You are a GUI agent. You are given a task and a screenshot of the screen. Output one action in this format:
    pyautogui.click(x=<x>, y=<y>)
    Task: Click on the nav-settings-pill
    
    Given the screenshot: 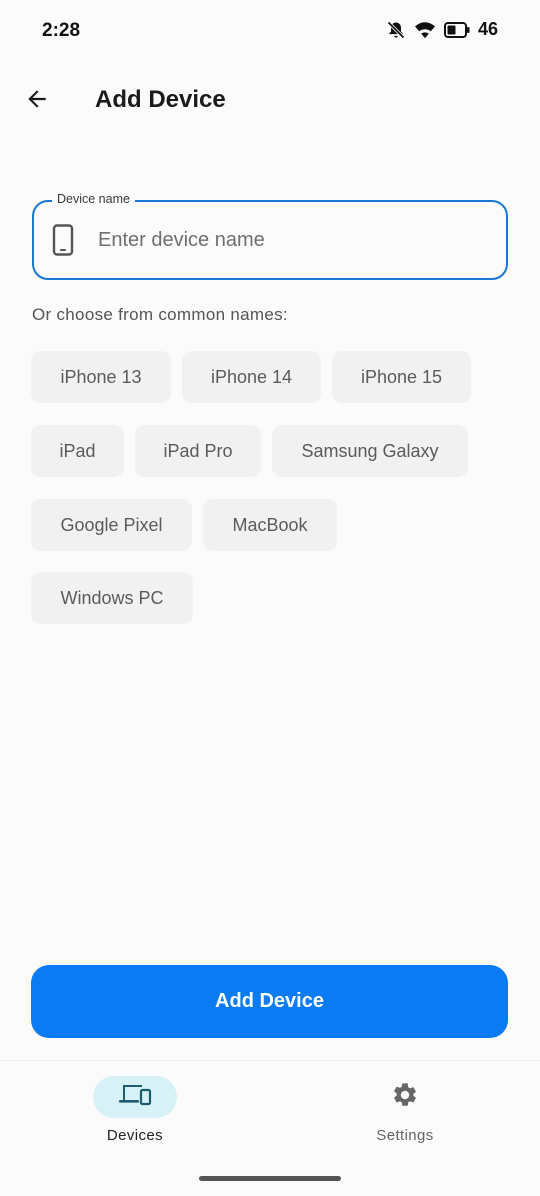 What is the action you would take?
    pyautogui.click(x=405, y=1097)
    